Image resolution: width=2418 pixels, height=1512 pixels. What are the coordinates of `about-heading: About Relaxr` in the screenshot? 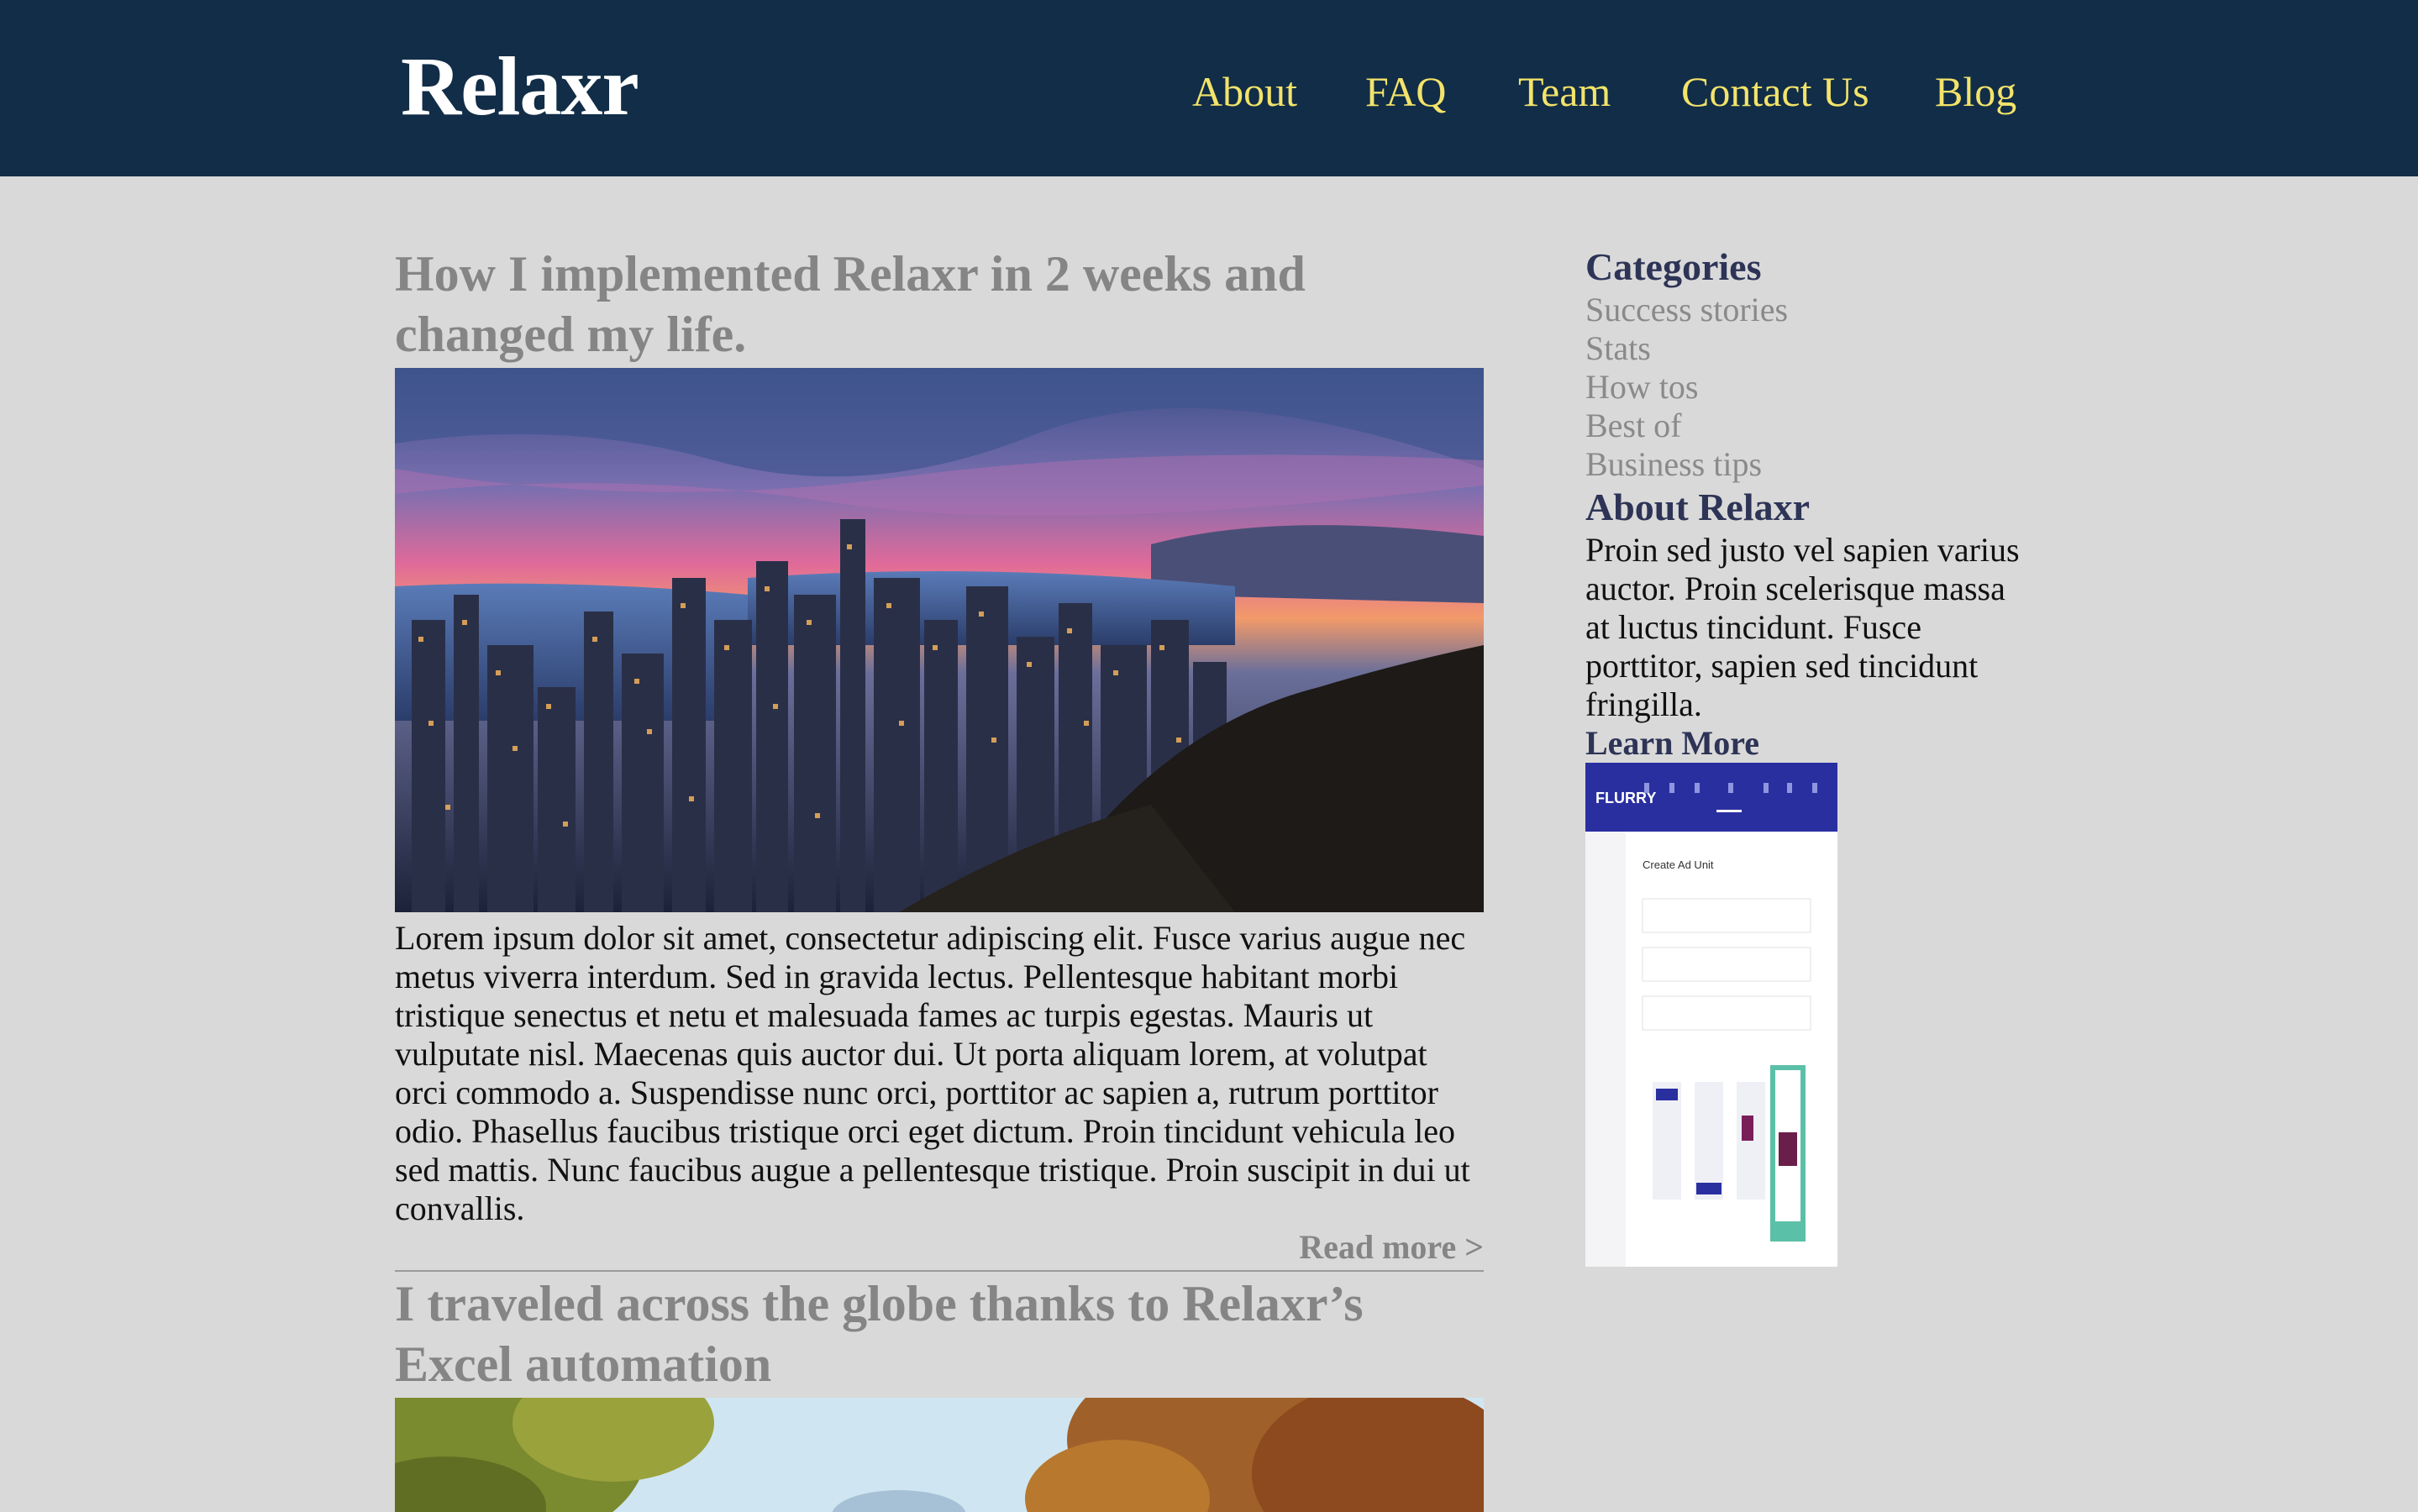 It's located at (1698, 507).